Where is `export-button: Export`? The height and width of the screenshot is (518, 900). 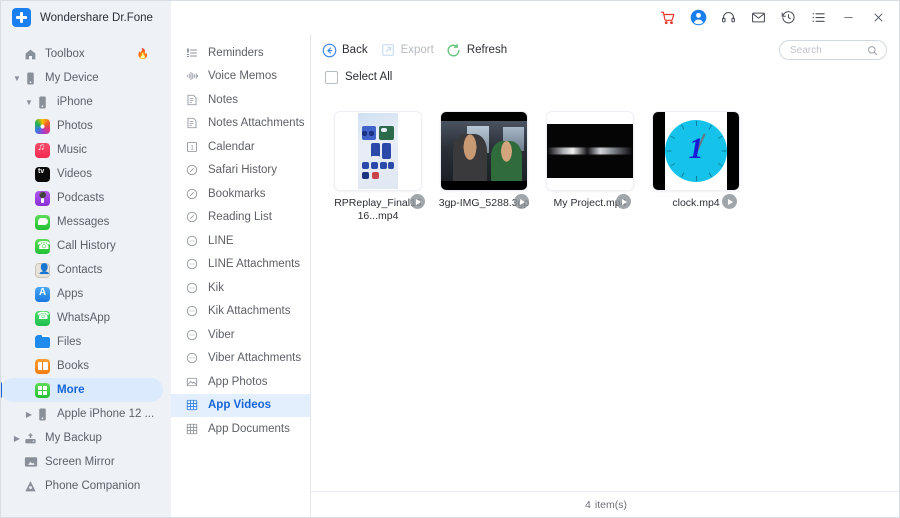
export-button: Export is located at coordinates (407, 50).